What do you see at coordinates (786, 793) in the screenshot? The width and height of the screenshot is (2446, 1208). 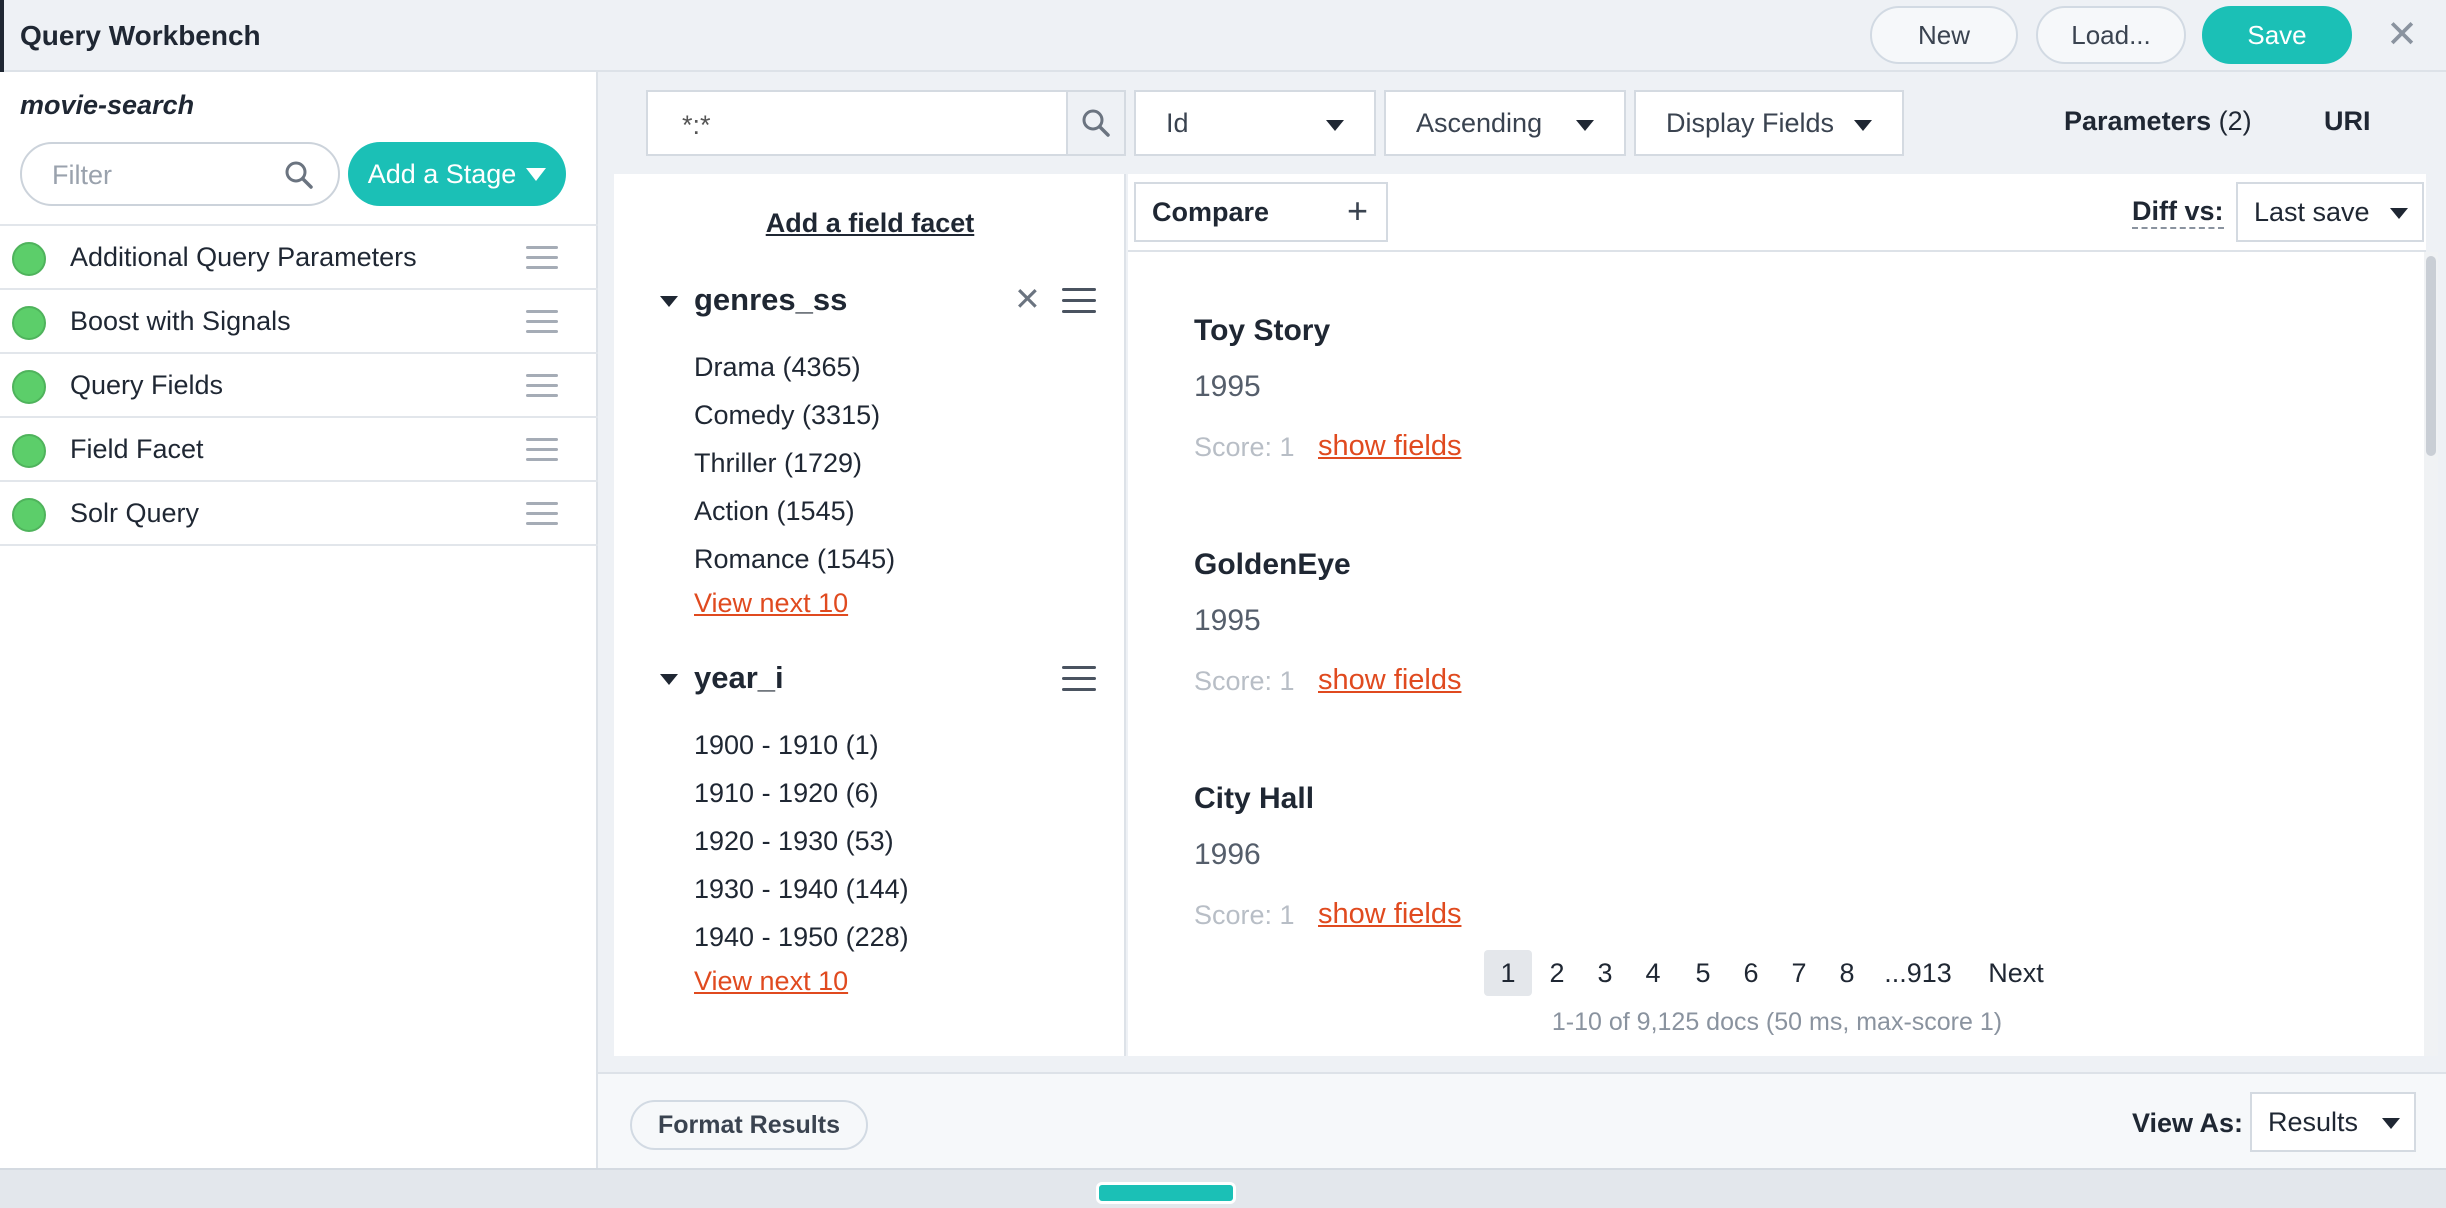 I see `facet-item: 1910 - 1920 (6)` at bounding box center [786, 793].